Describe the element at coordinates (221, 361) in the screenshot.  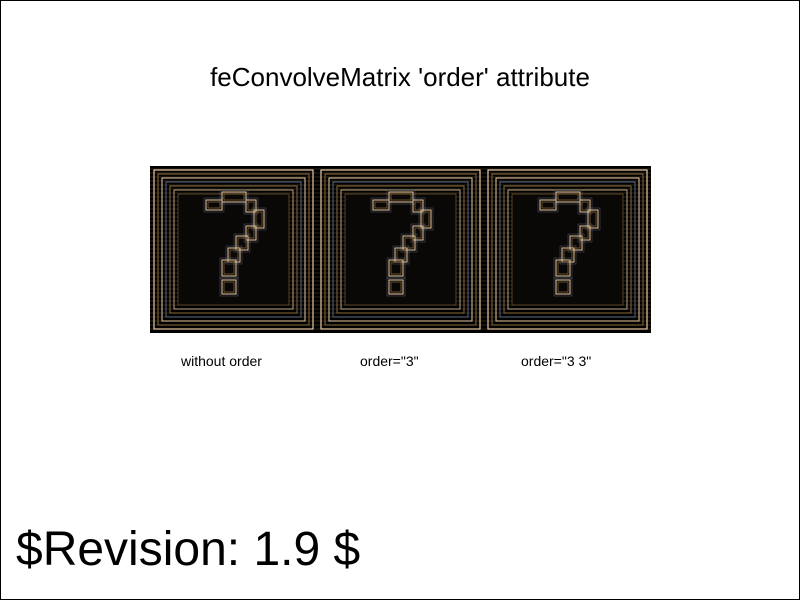
I see `caption-without-order: without order` at that location.